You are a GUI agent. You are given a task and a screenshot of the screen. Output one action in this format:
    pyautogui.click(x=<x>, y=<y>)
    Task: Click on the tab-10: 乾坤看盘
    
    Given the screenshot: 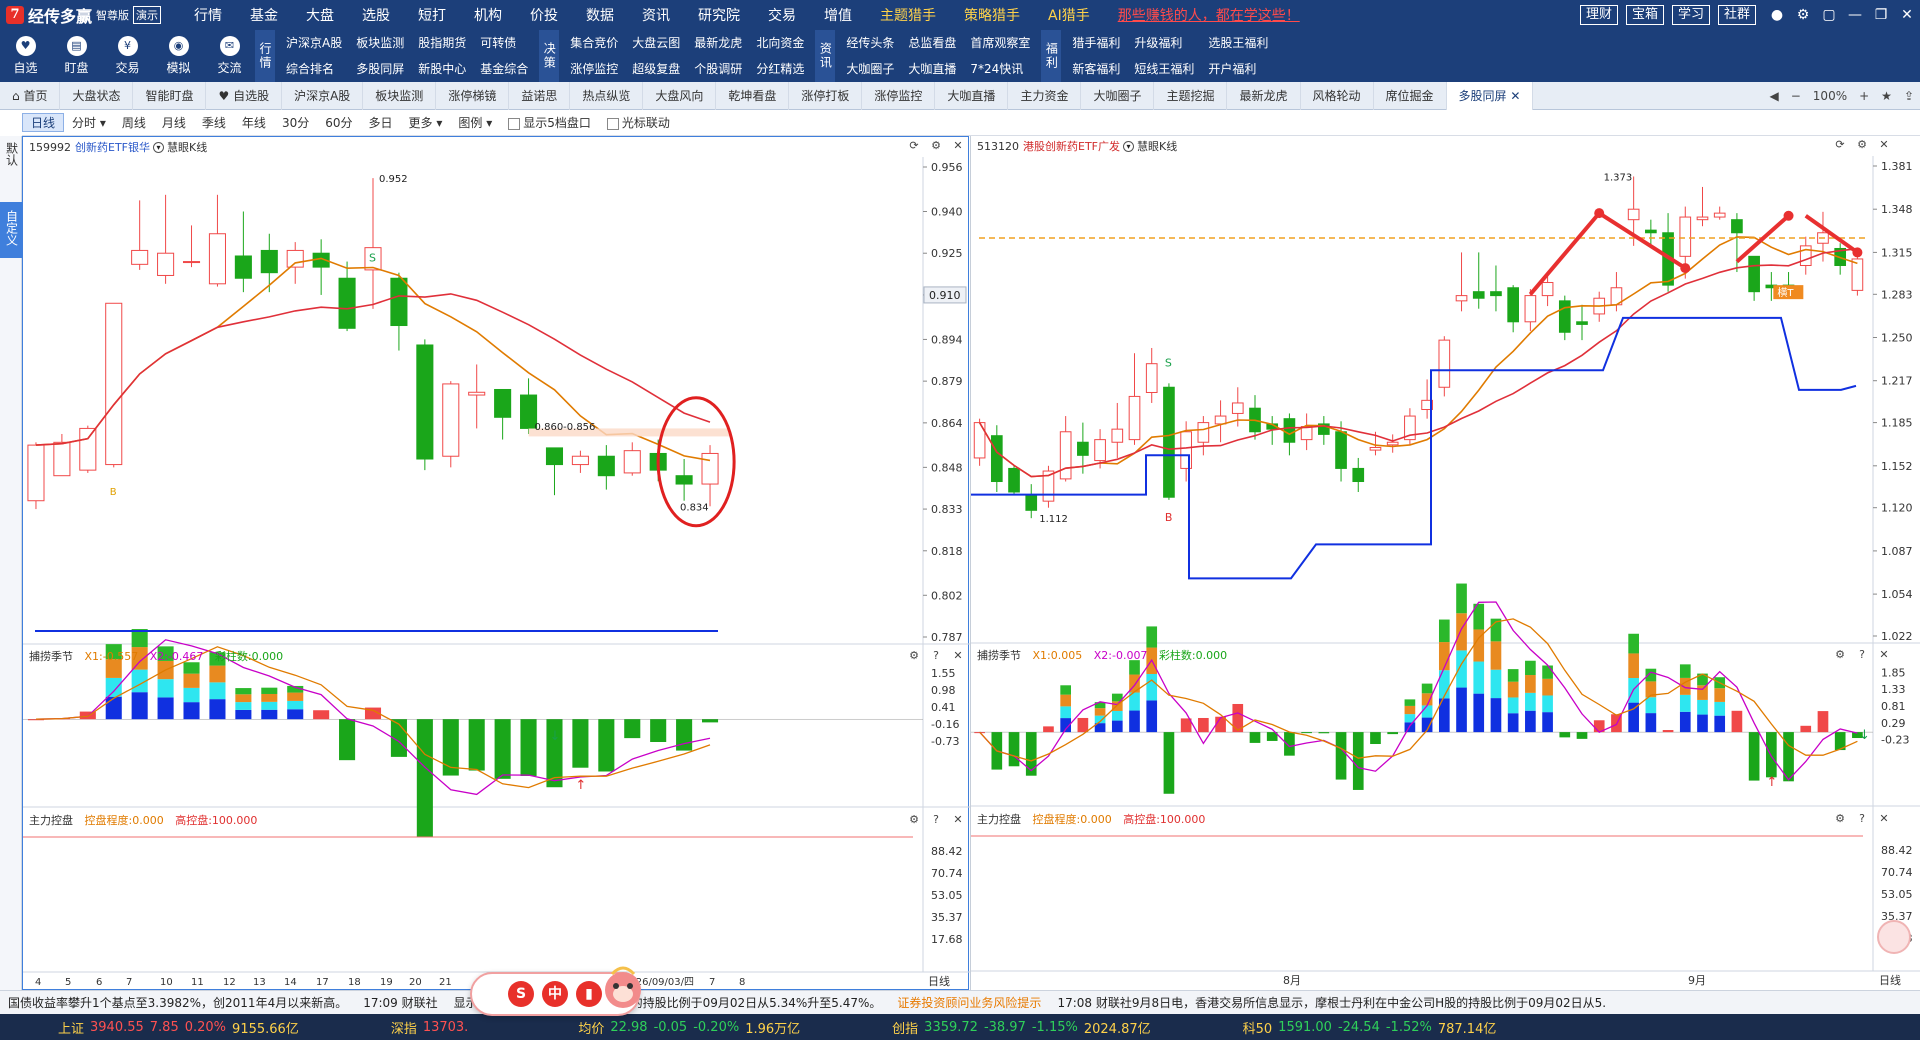 What is the action you would take?
    pyautogui.click(x=753, y=95)
    